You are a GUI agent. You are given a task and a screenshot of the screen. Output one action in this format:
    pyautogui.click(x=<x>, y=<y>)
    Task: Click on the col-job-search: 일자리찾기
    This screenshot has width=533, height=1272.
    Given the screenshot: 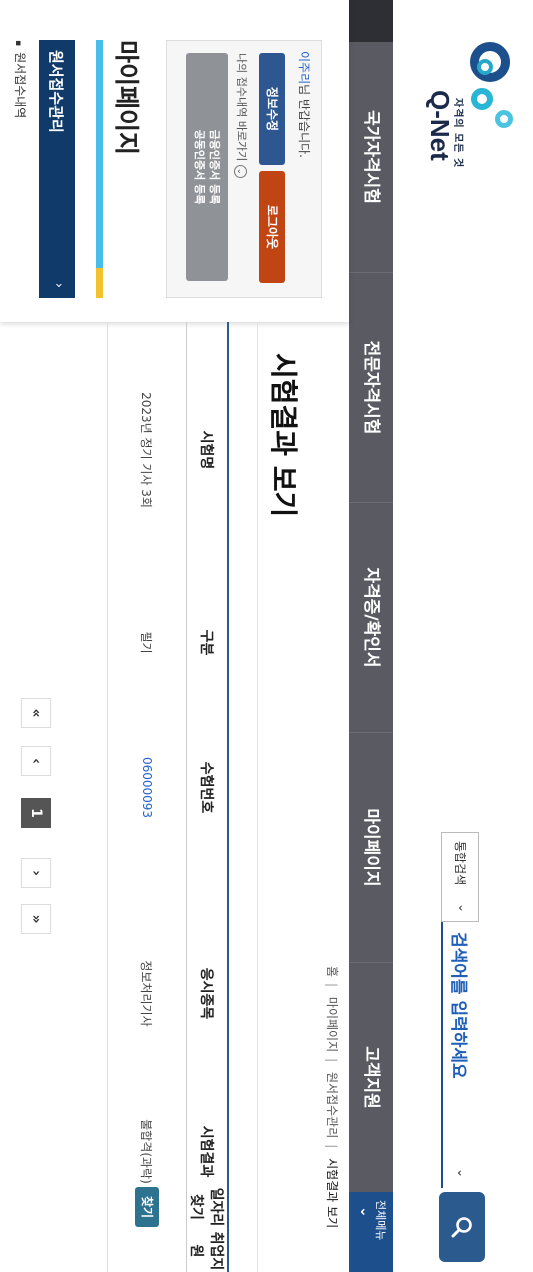 What is the action you would take?
    pyautogui.click(x=207, y=1207)
    